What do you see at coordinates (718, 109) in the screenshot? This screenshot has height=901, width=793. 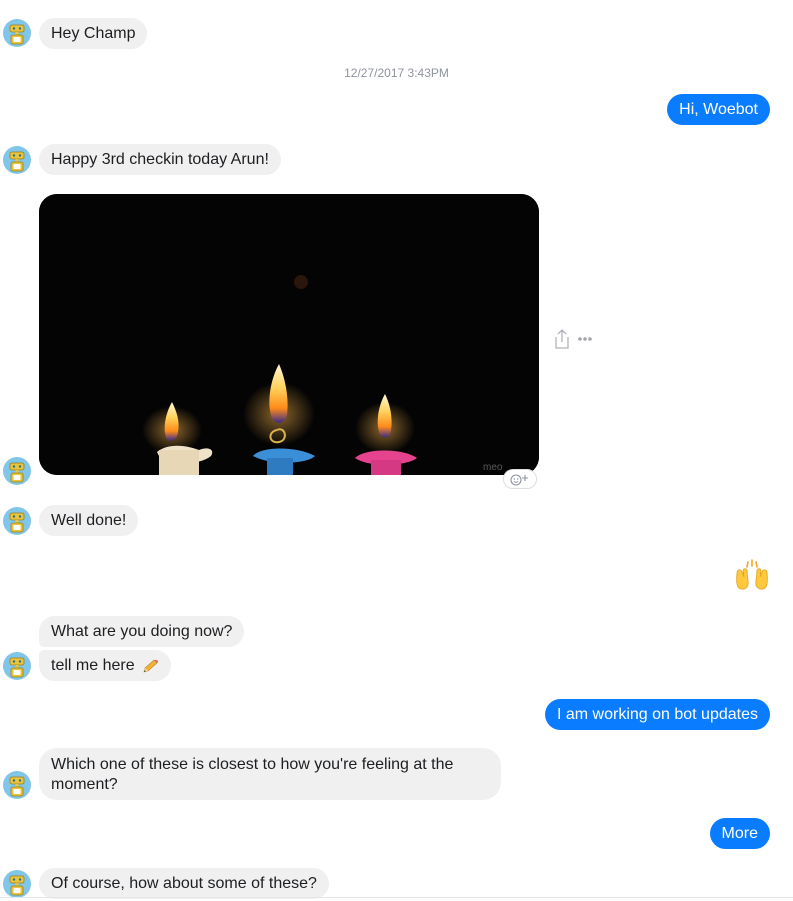 I see `outgoing-message: Hi, Woebot` at bounding box center [718, 109].